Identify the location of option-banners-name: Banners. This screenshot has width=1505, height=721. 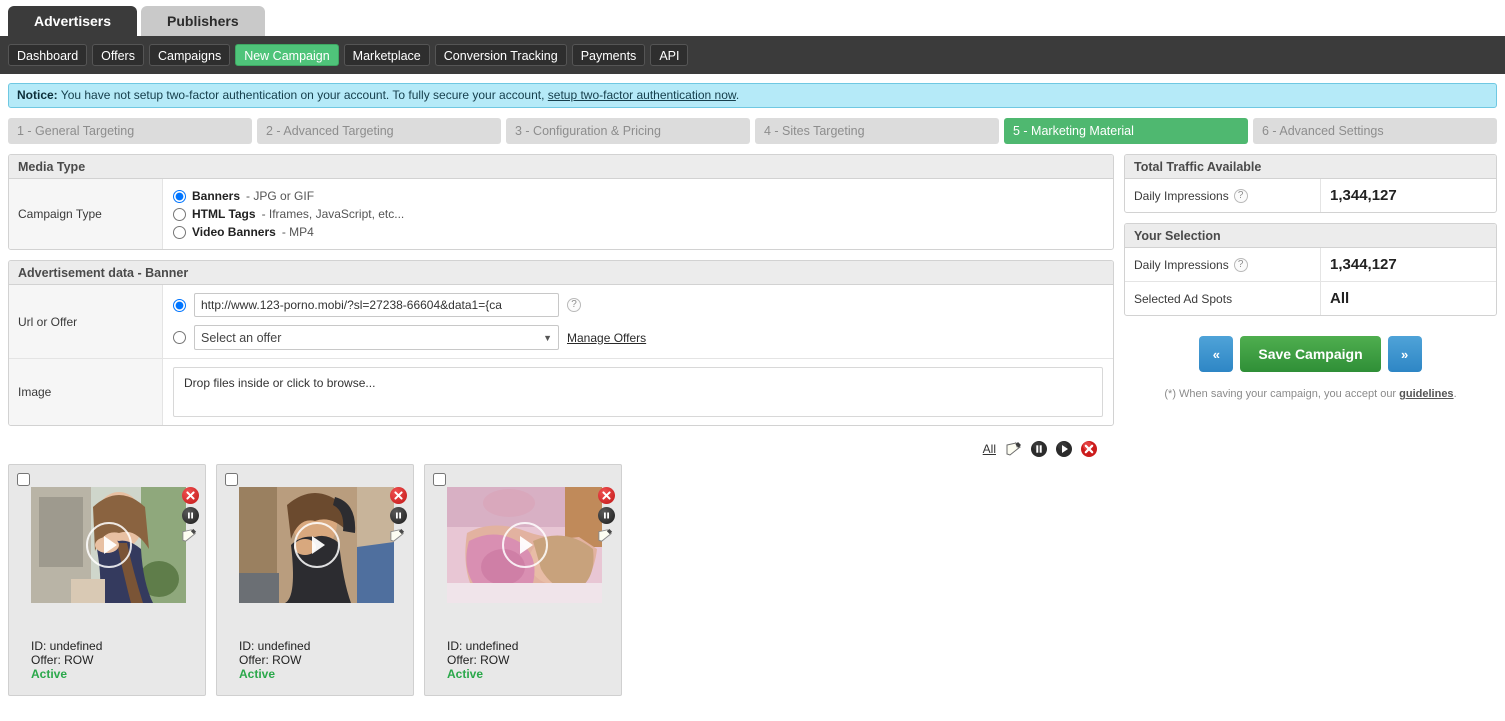
(216, 196).